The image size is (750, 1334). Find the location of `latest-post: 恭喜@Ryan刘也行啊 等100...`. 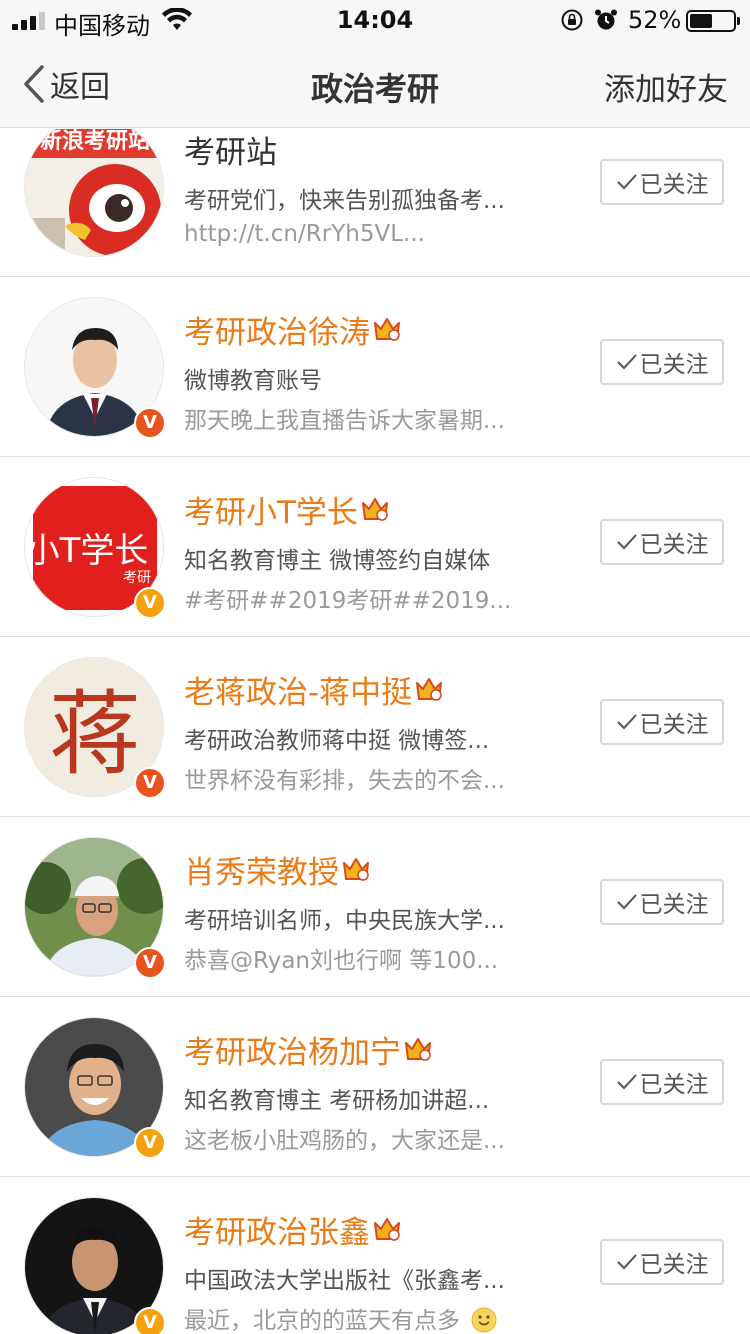

latest-post: 恭喜@Ryan刘也行啊 等100... is located at coordinates (341, 961).